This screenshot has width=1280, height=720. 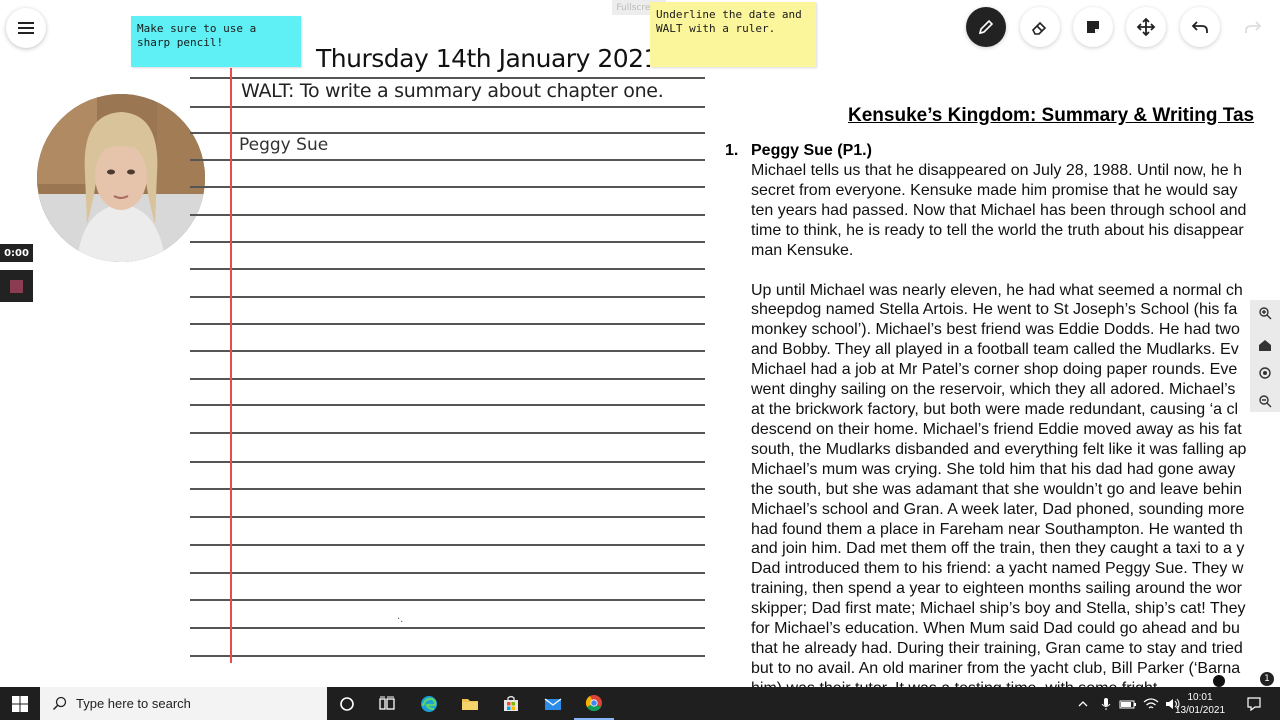 I want to click on notification-badge: 1, so click(x=1267, y=679).